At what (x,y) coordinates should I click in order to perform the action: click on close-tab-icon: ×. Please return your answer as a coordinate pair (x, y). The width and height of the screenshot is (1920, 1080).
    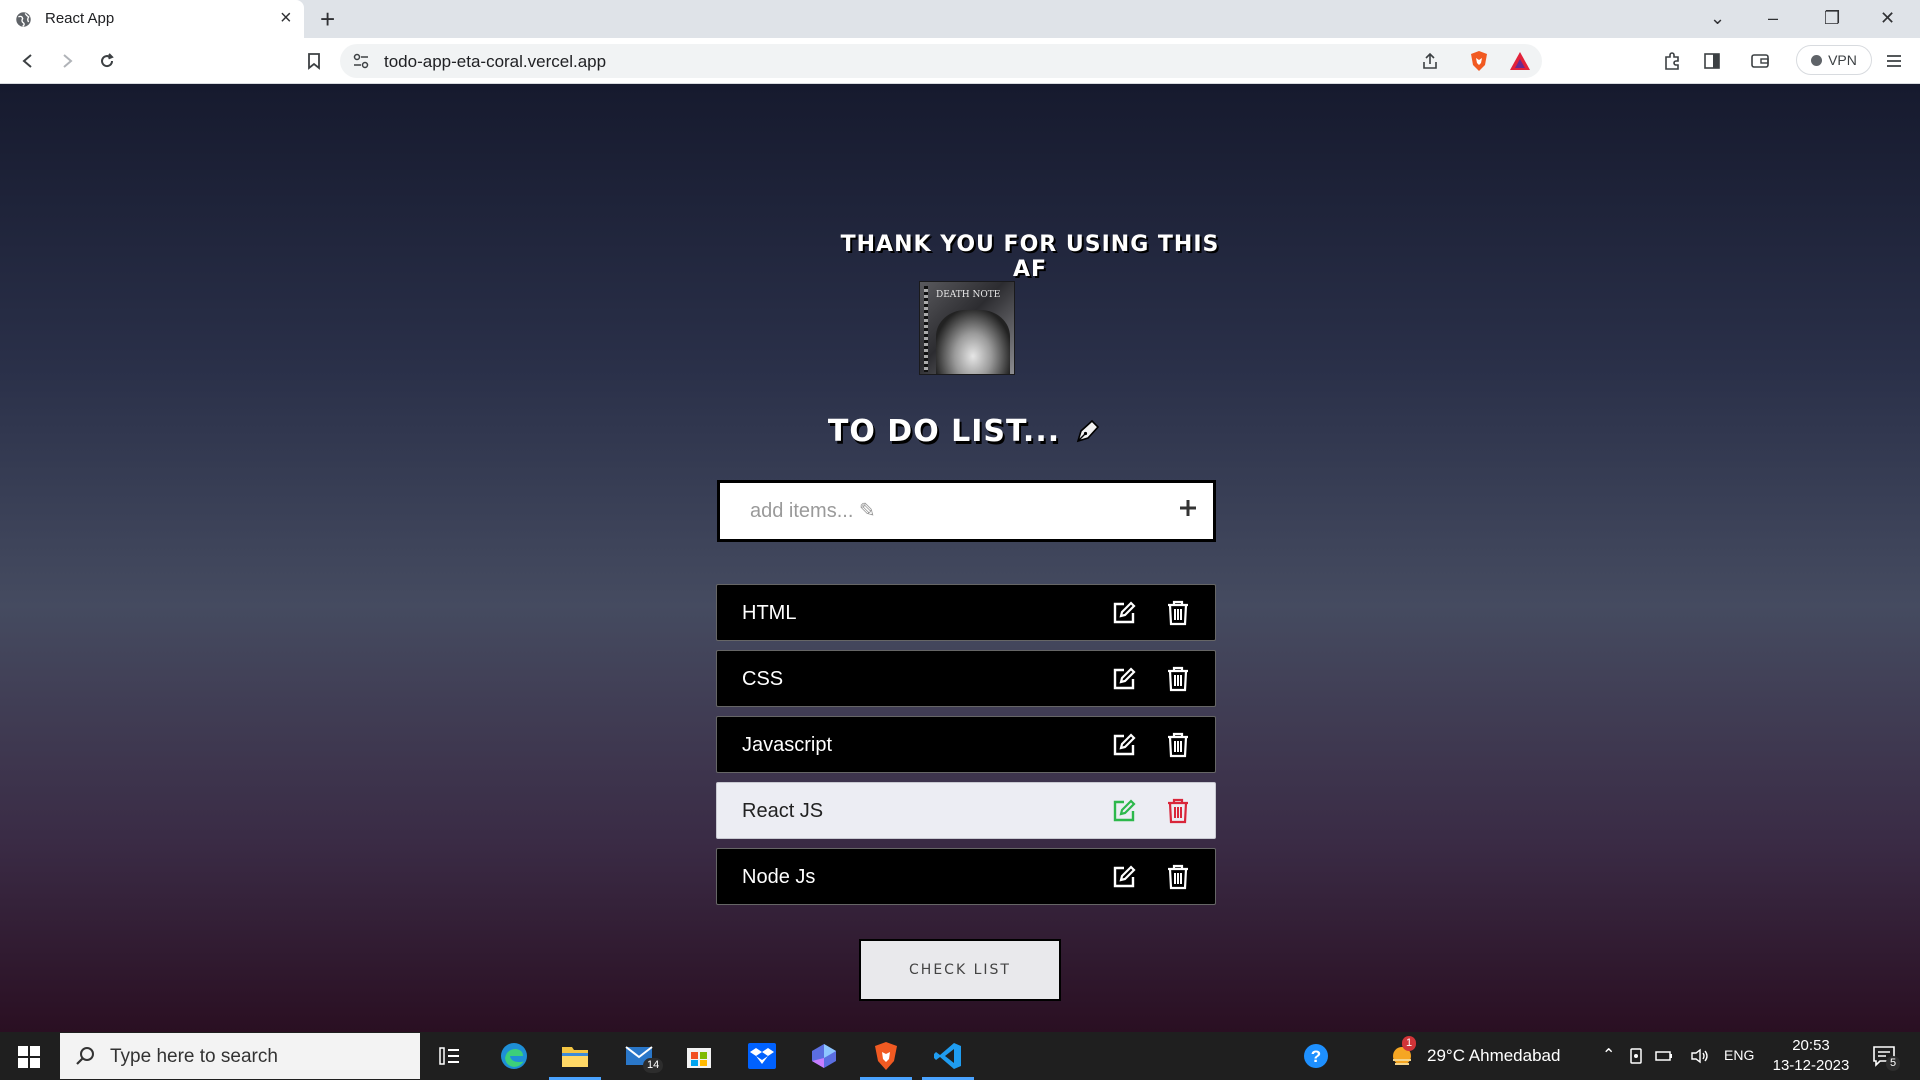
    Looking at the image, I should click on (286, 18).